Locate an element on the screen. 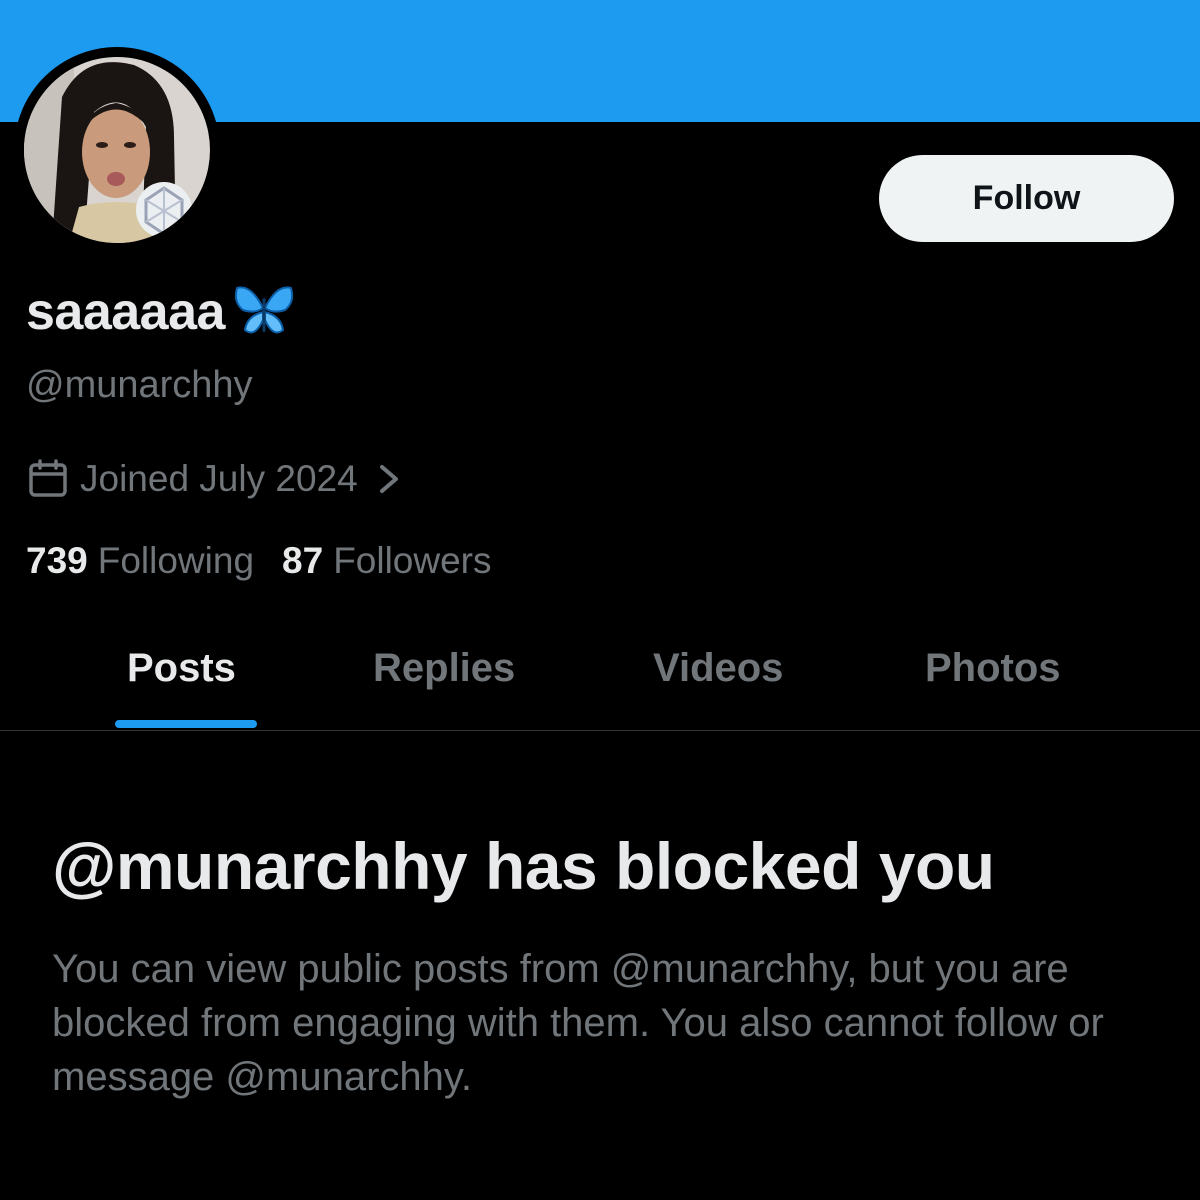 The width and height of the screenshot is (1200, 1200). followers-count: 87 is located at coordinates (303, 560).